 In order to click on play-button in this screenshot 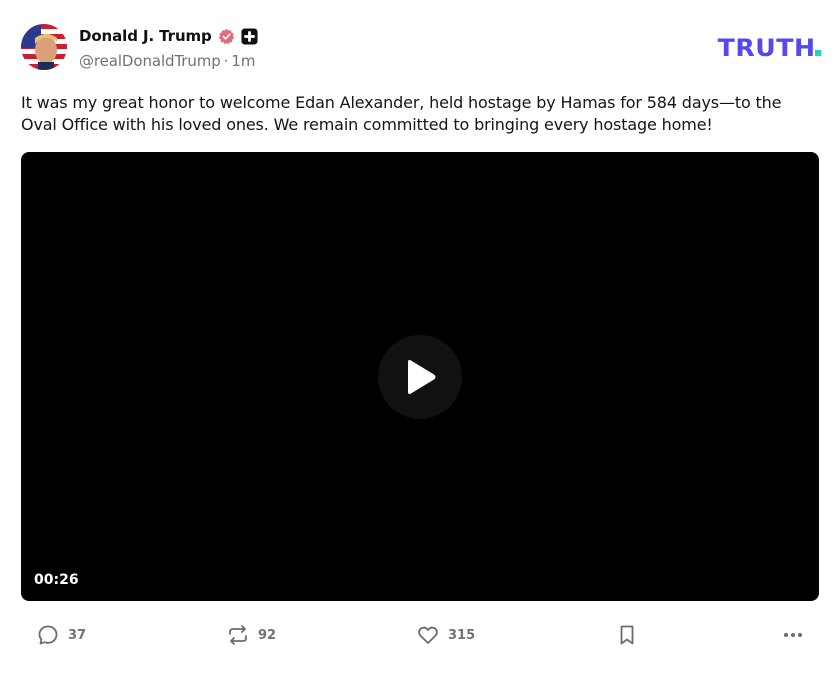, I will do `click(420, 377)`.